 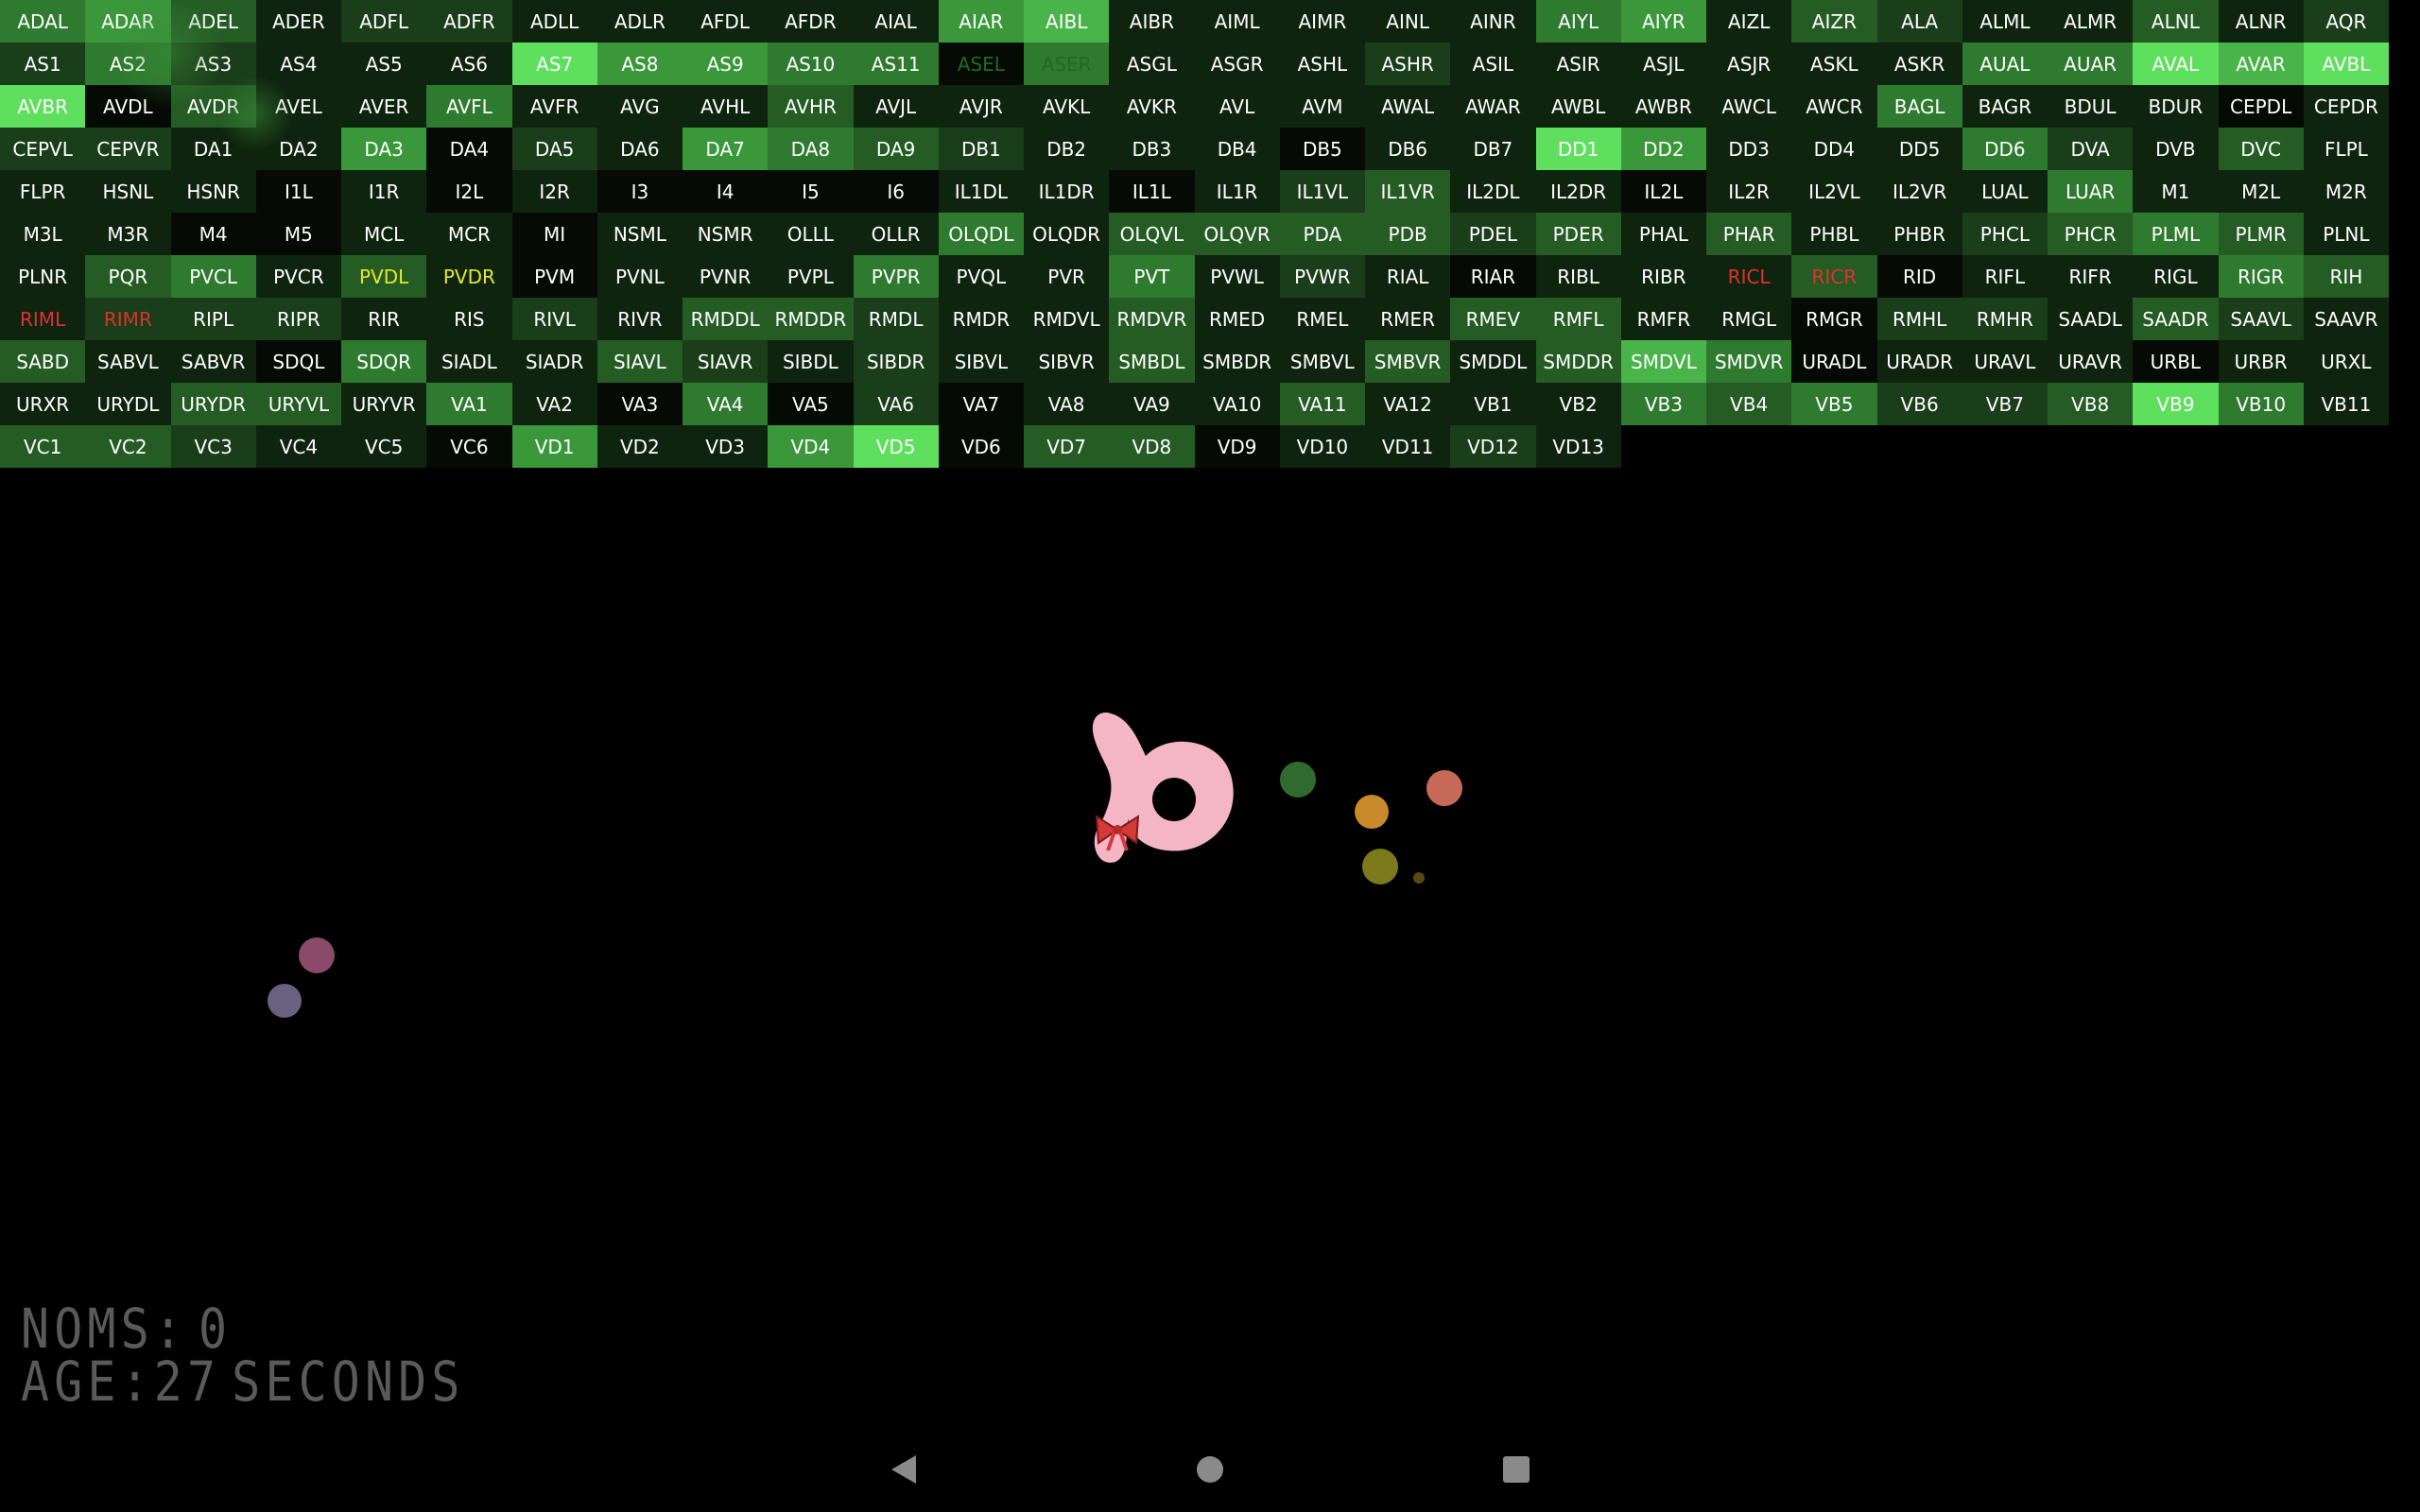 What do you see at coordinates (384, 404) in the screenshot?
I see `neuron-cell-uryvr: URYVR` at bounding box center [384, 404].